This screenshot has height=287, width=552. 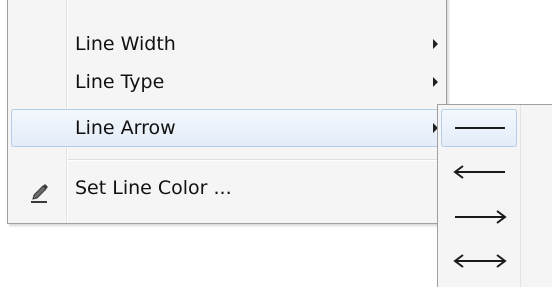 I want to click on menu-item-label: Line Type, so click(x=120, y=82).